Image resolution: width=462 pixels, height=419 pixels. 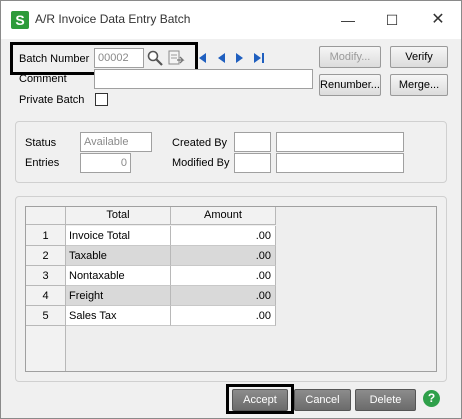 I want to click on modified-by-date-field, so click(x=340, y=163).